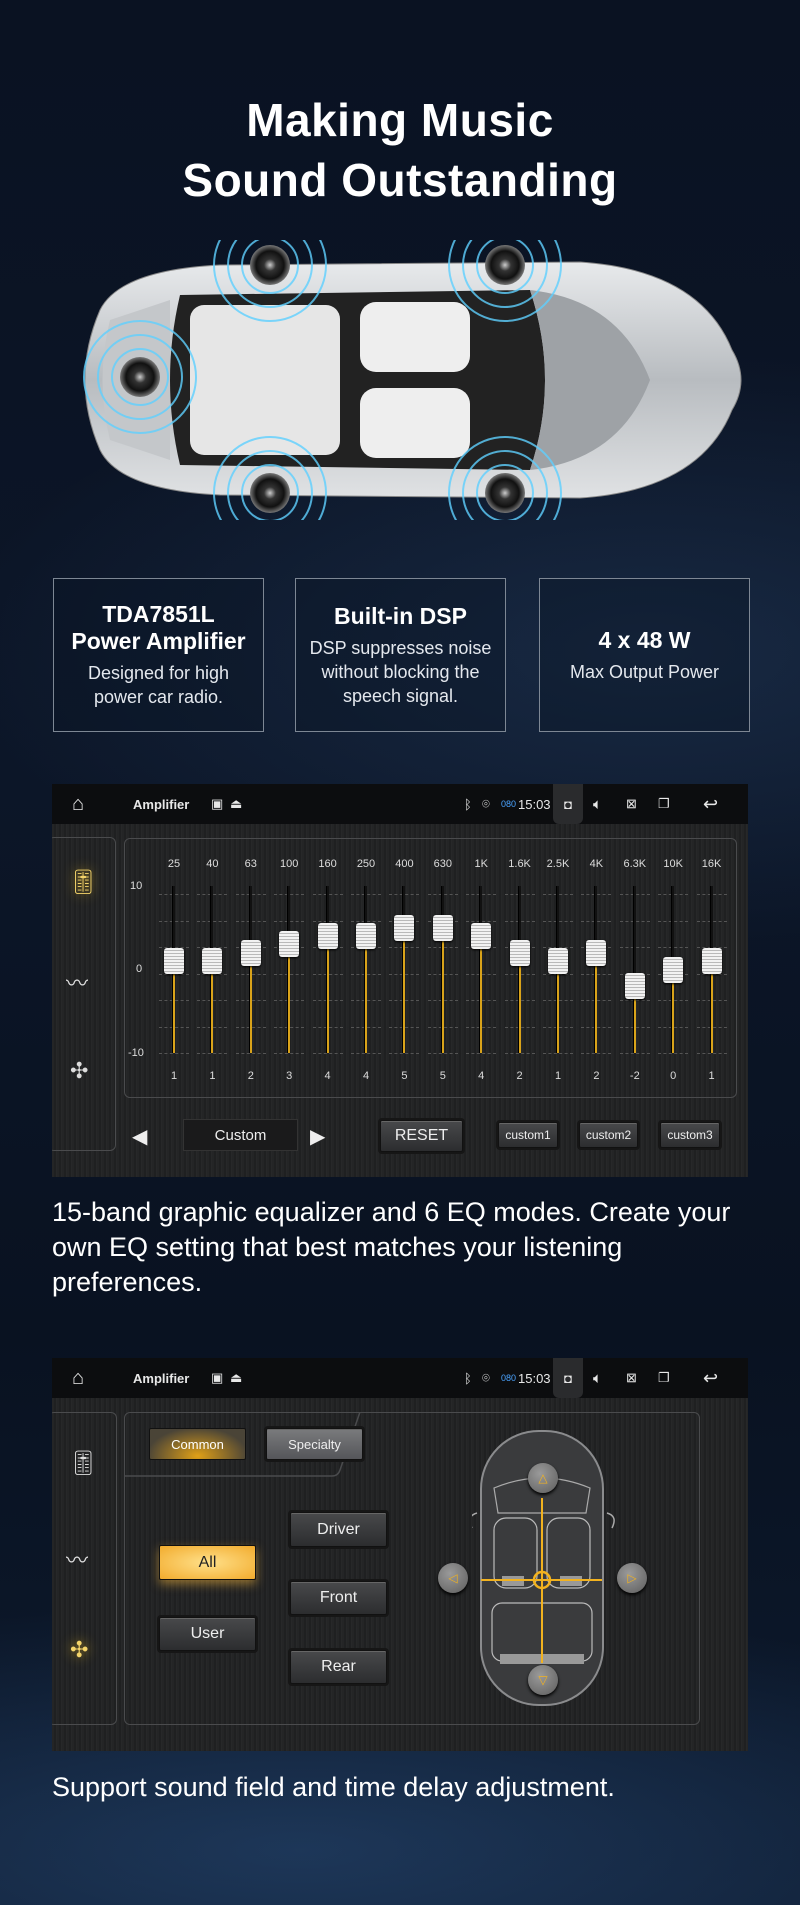 The width and height of the screenshot is (800, 1905). I want to click on band-label: 100, so click(289, 864).